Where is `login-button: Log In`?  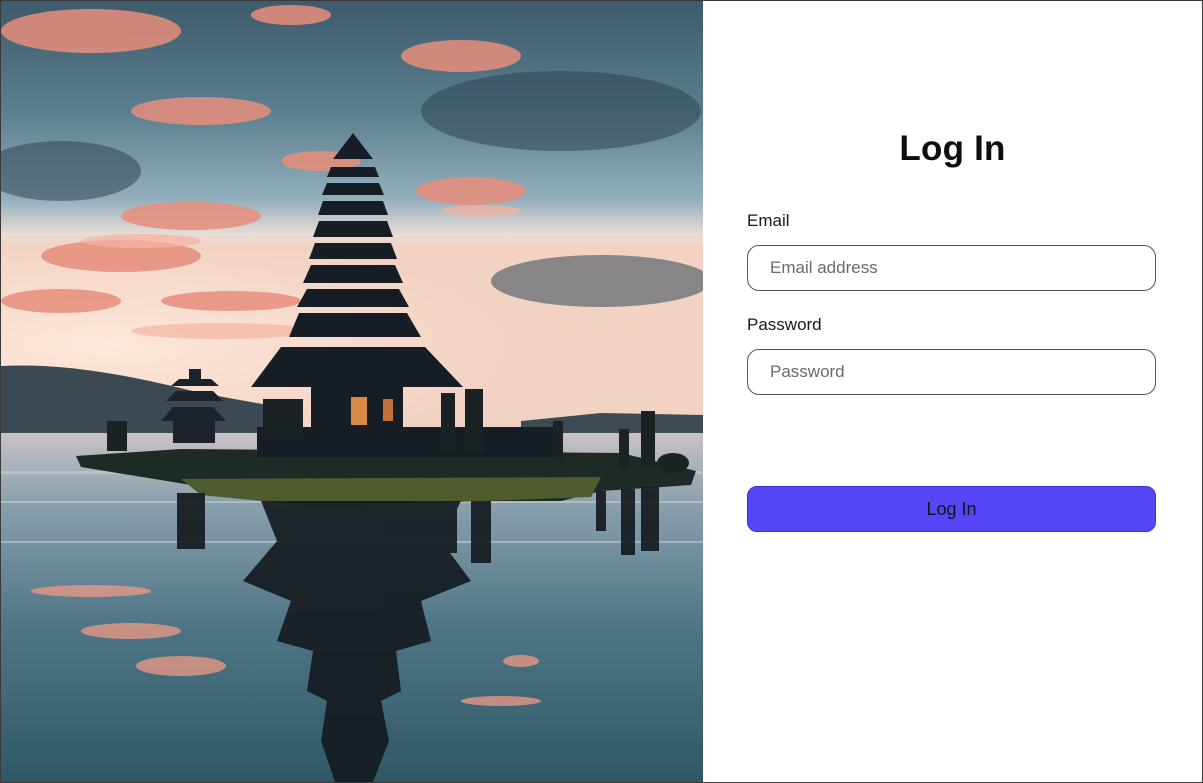 login-button: Log In is located at coordinates (951, 509).